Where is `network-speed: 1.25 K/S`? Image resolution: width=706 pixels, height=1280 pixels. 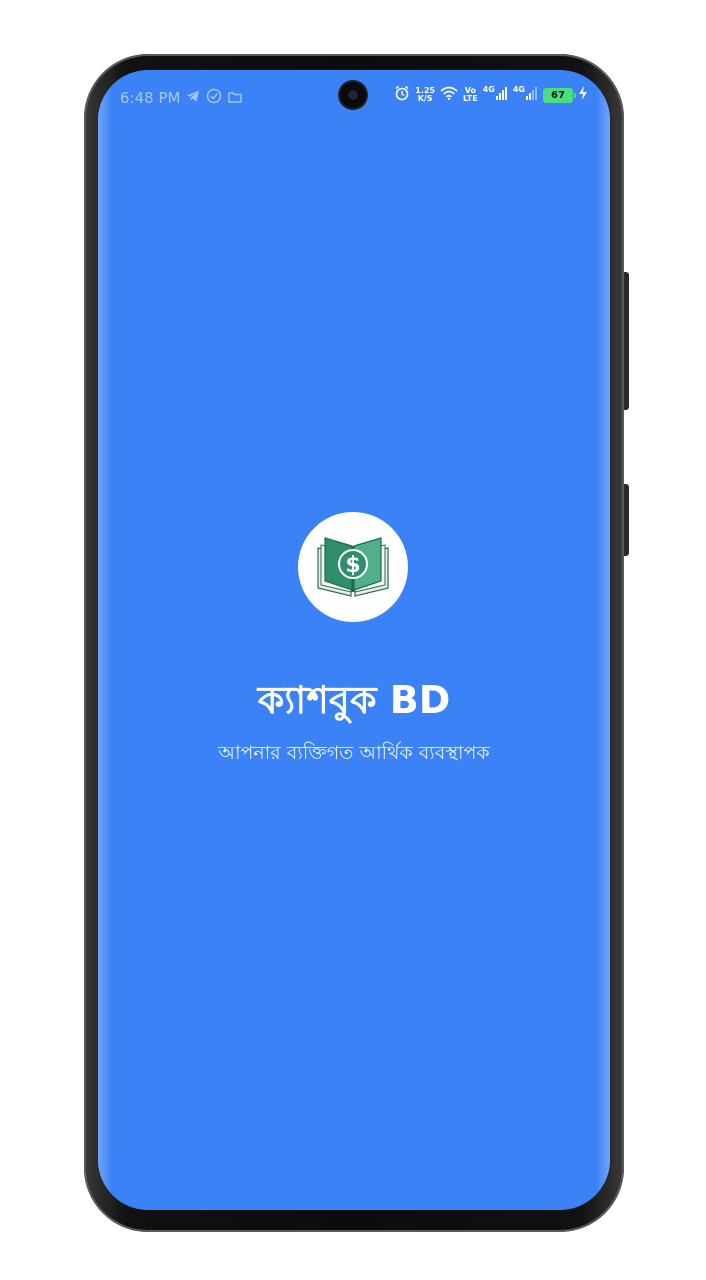 network-speed: 1.25 K/S is located at coordinates (425, 95).